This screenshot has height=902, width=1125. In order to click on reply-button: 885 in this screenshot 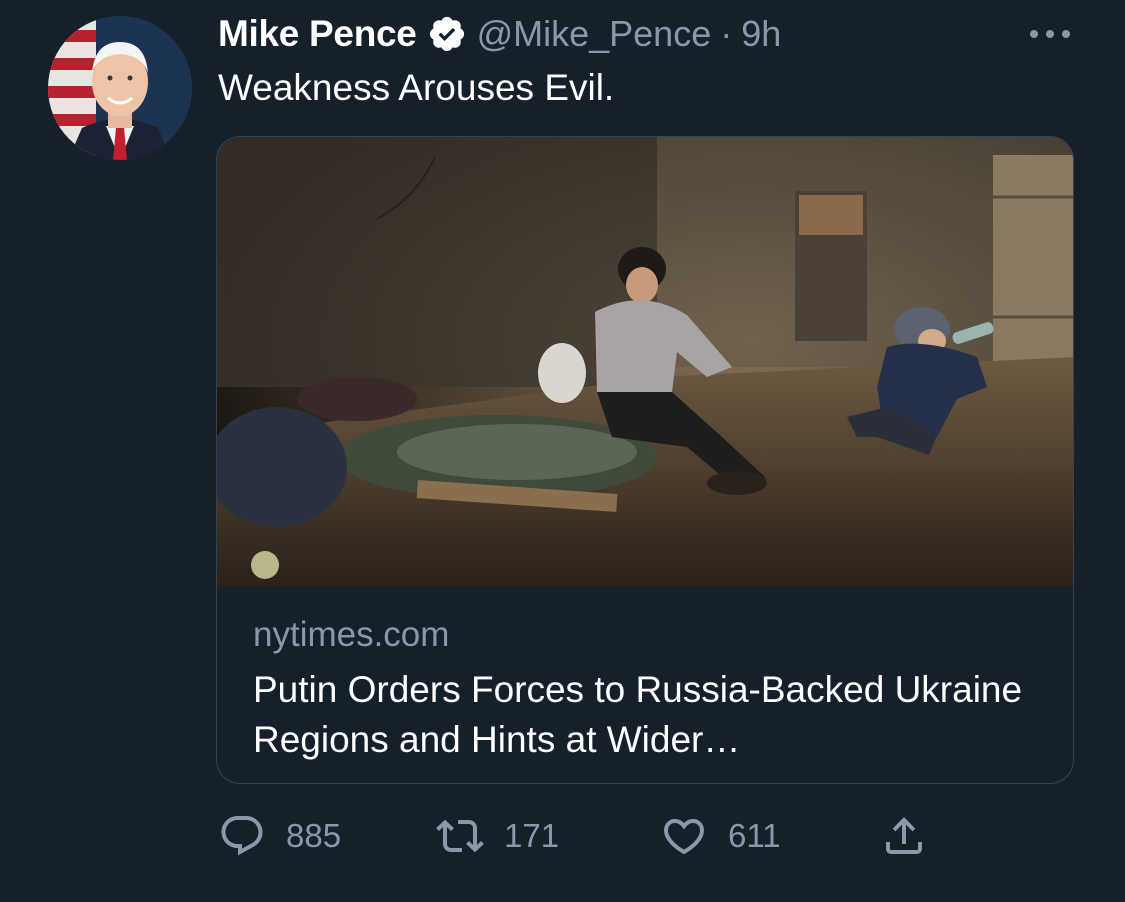, I will do `click(279, 836)`.